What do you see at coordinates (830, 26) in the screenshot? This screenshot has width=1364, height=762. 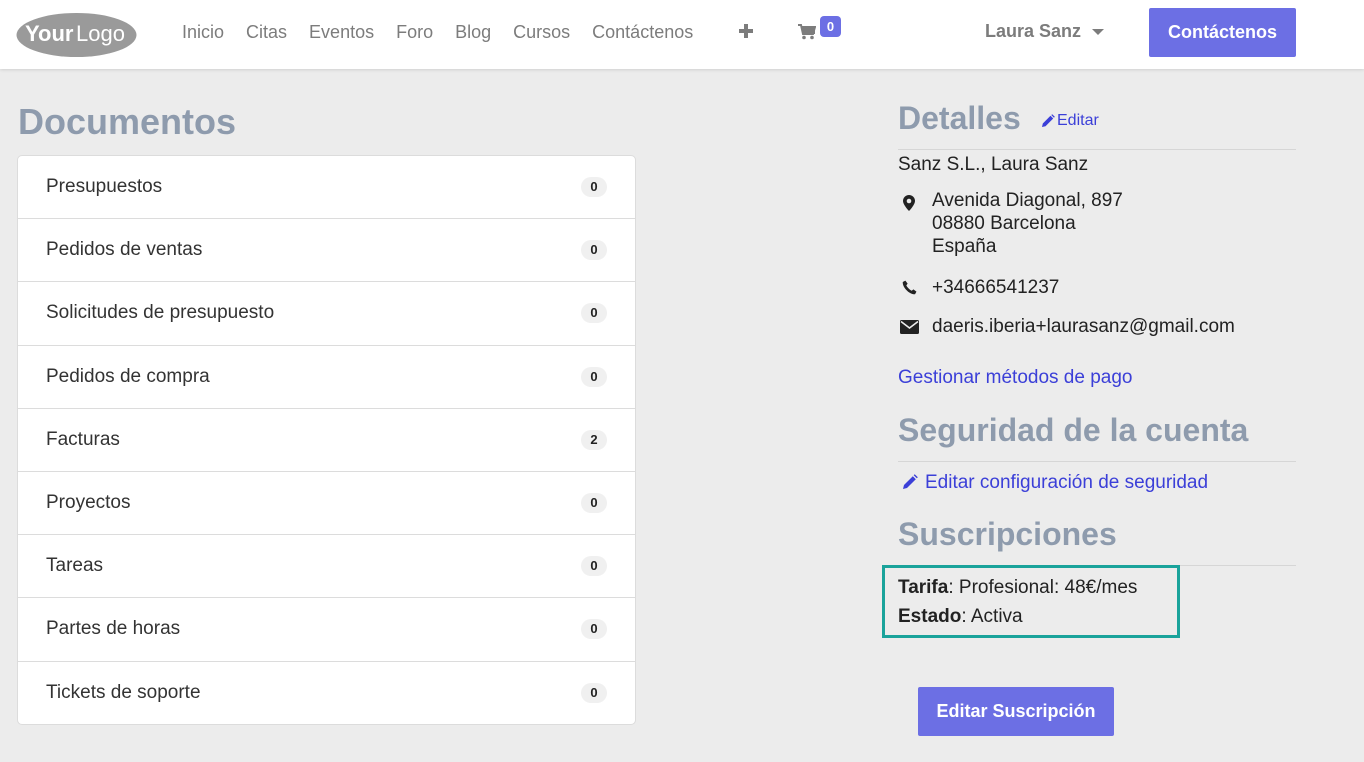 I see `cart-count-badge: 0` at bounding box center [830, 26].